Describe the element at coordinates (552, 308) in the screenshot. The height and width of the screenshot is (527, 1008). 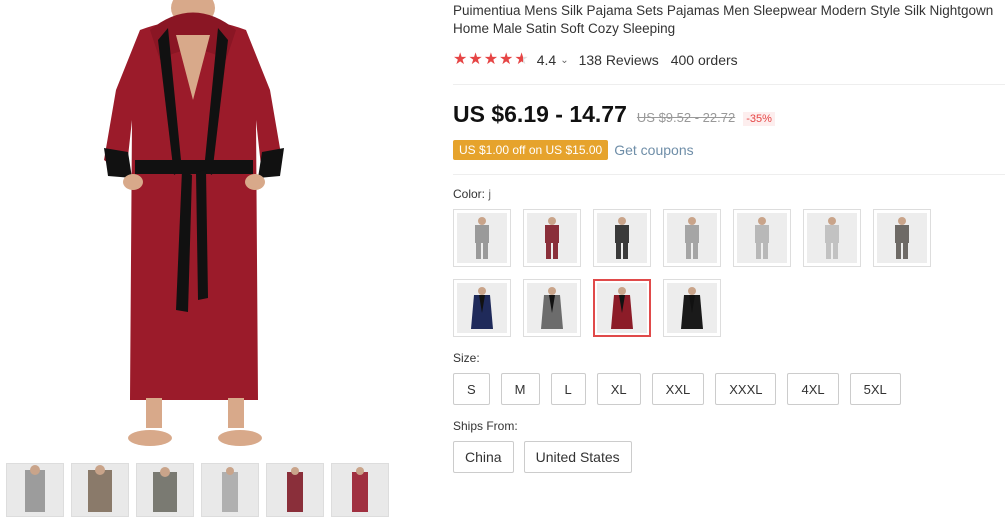
I see `color-swatch-gray-robe` at that location.